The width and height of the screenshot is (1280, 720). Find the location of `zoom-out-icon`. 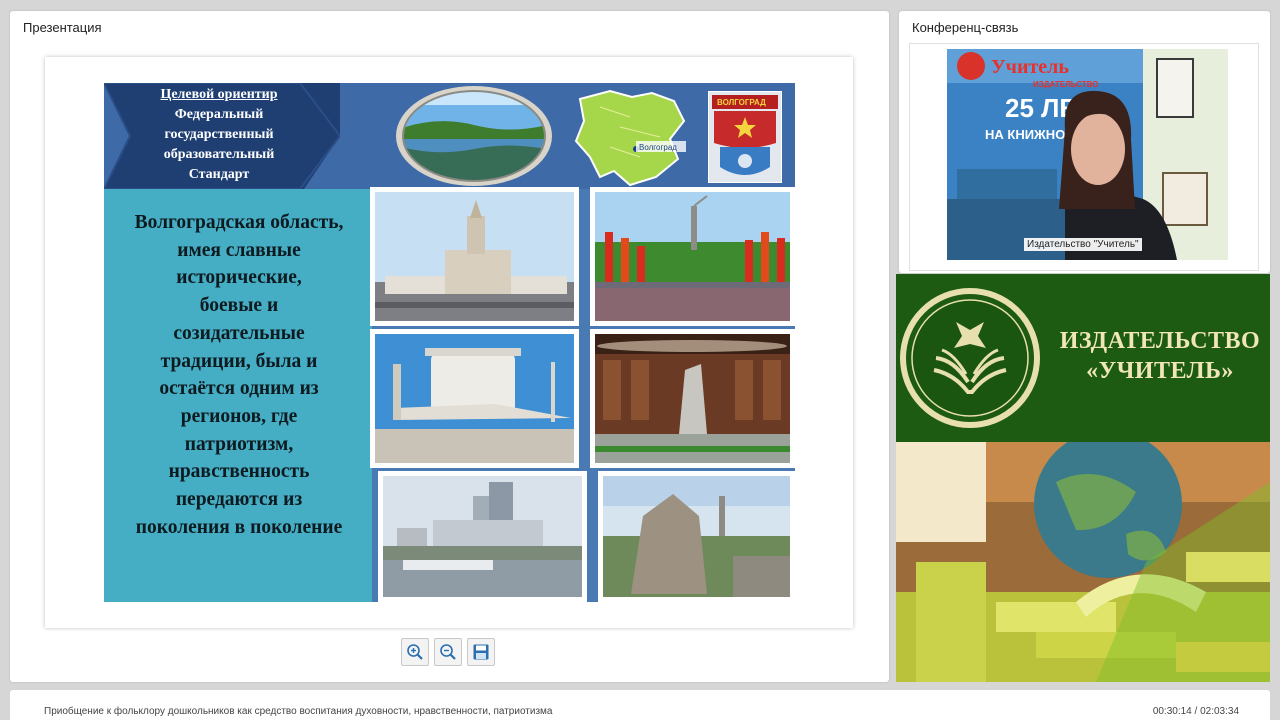

zoom-out-icon is located at coordinates (448, 652).